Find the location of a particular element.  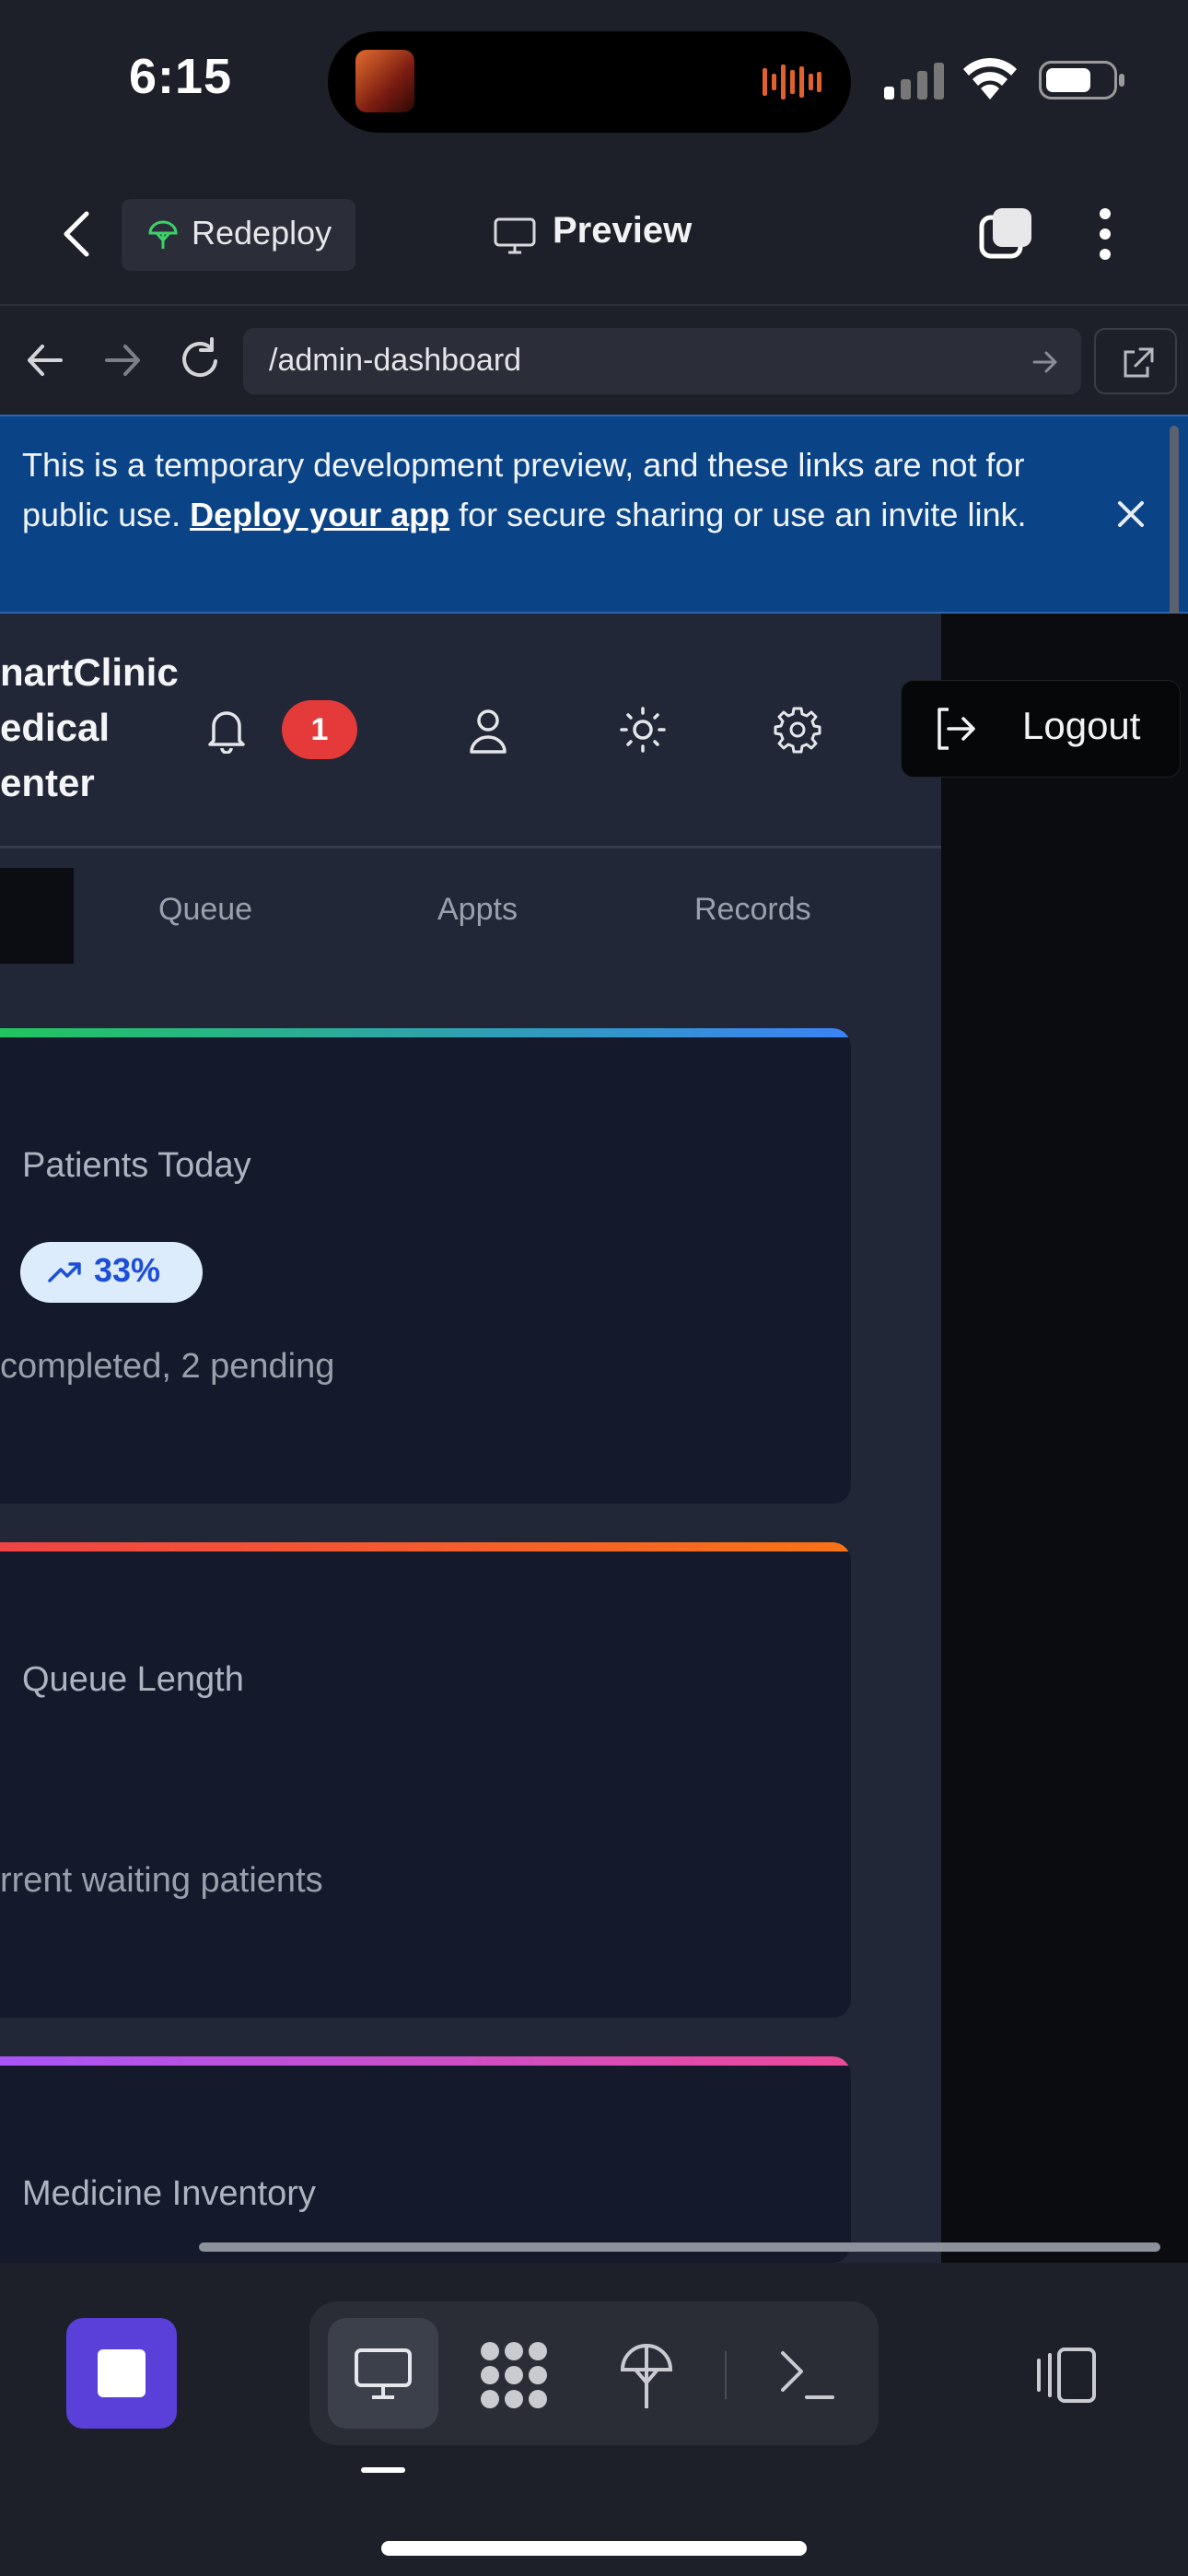

workflow-icon is located at coordinates (514, 2375).